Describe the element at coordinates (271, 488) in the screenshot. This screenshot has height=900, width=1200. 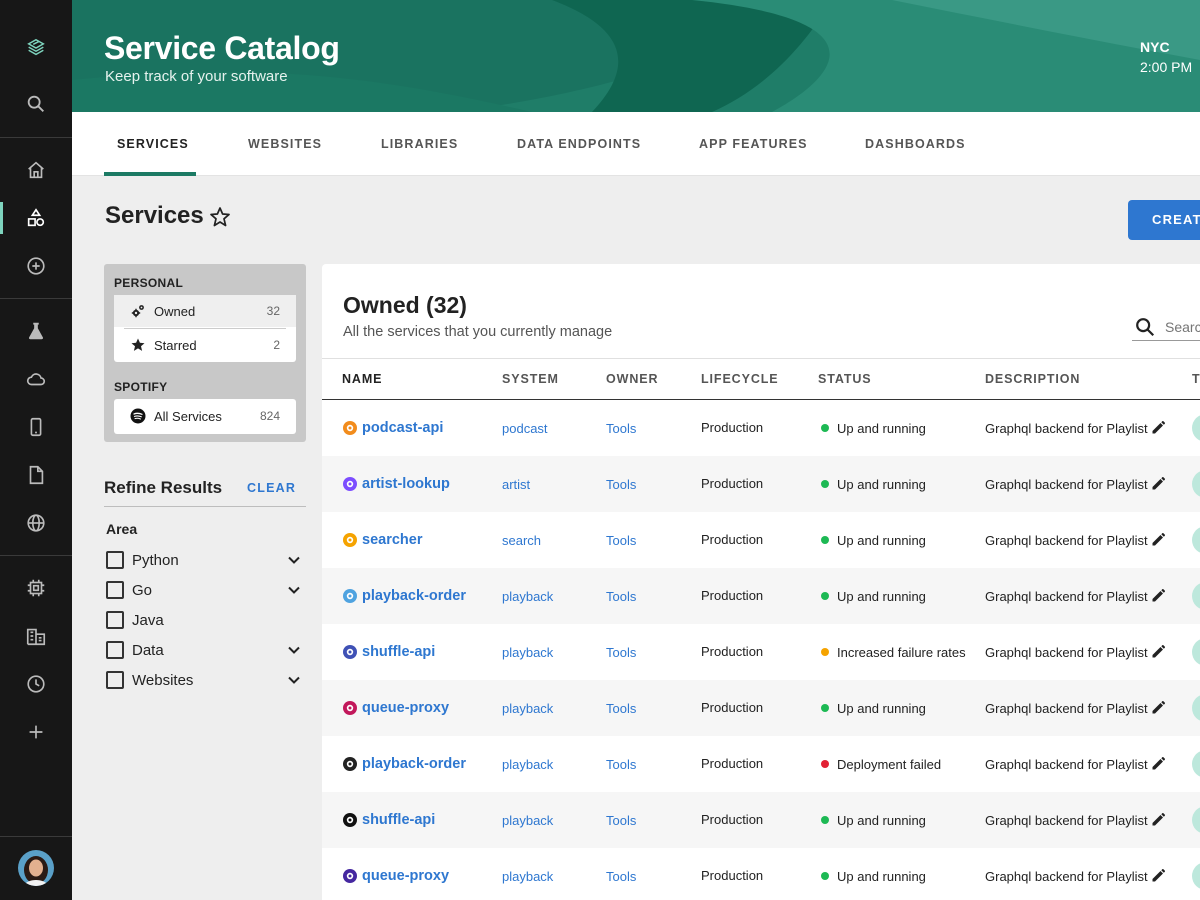
I see `clear-filters-button: CLEAR` at that location.